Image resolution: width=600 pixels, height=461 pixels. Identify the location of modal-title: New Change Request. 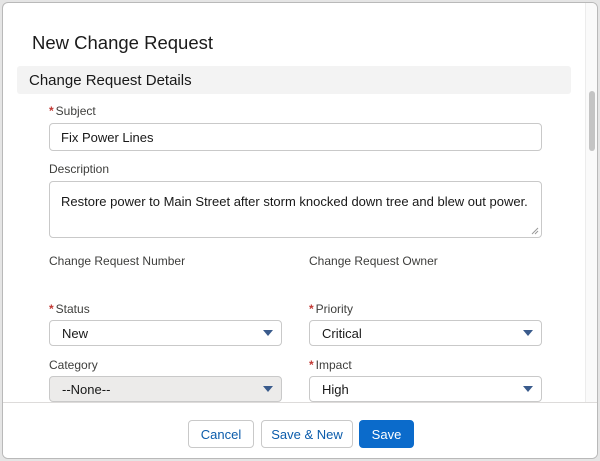
(122, 42).